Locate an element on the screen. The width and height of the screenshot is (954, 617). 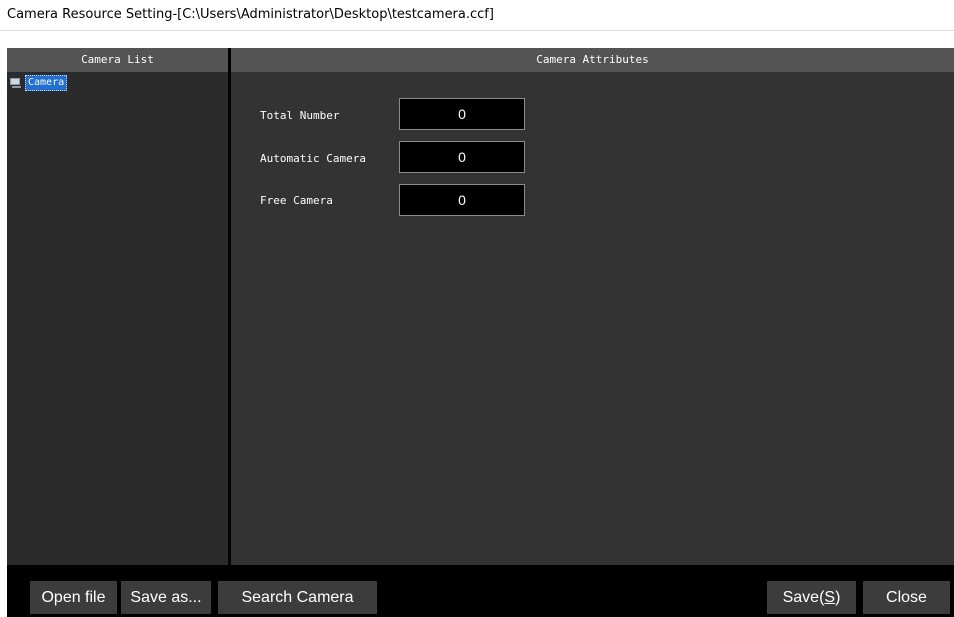
total-number-field: 0 is located at coordinates (462, 114).